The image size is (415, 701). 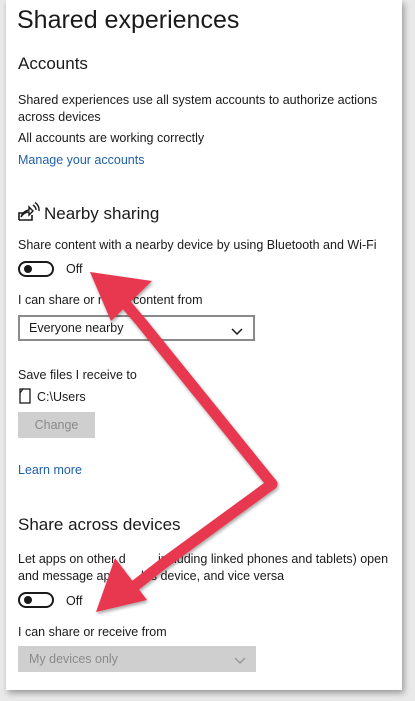 I want to click on nearby-sharing-toggle, so click(x=36, y=269).